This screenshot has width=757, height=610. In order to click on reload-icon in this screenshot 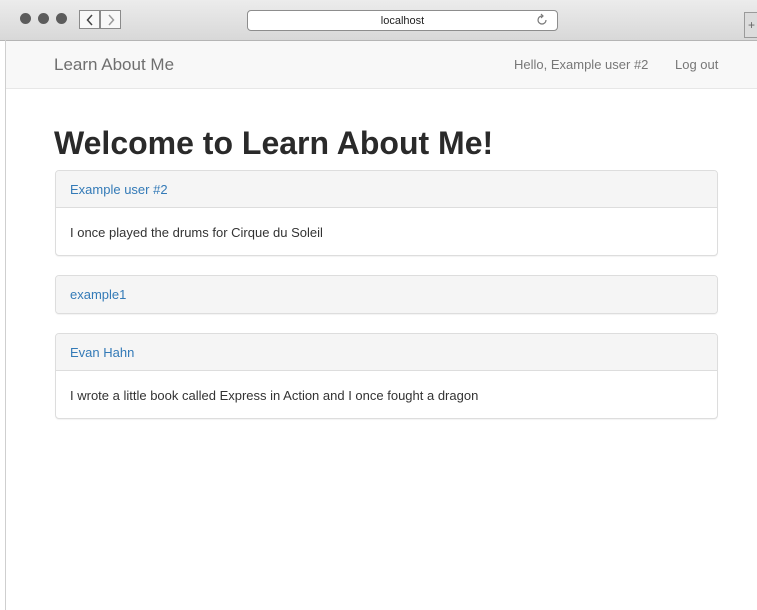, I will do `click(542, 20)`.